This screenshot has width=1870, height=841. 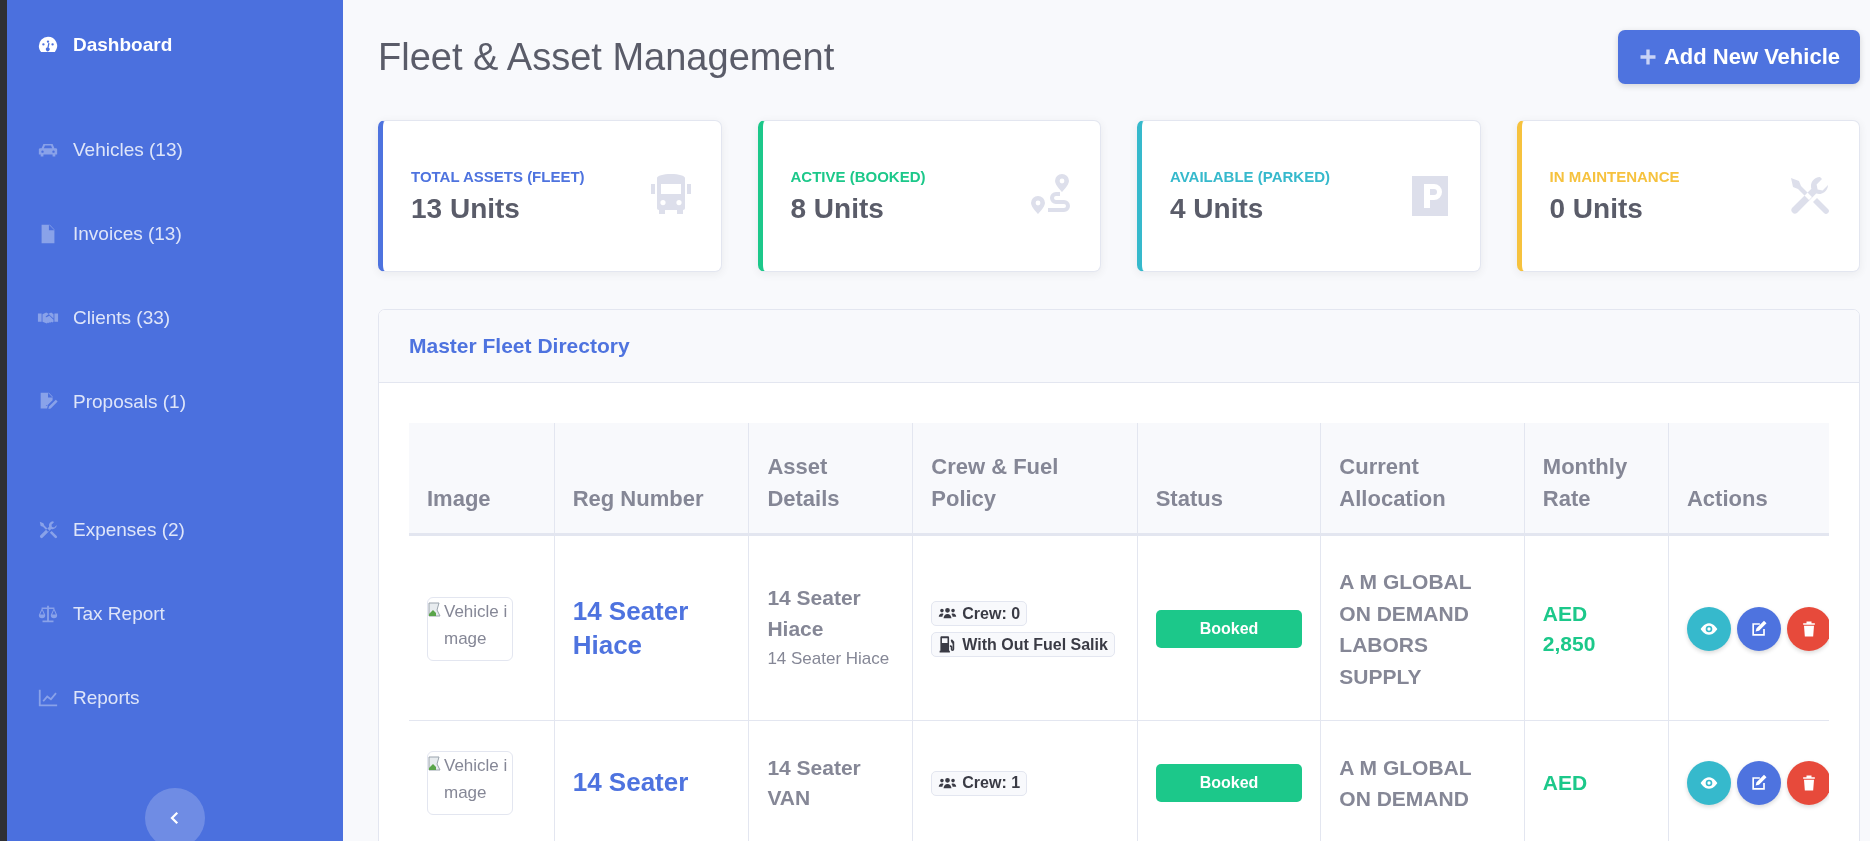 What do you see at coordinates (175, 150) in the screenshot?
I see `sidebar-item: Vehicles (13)` at bounding box center [175, 150].